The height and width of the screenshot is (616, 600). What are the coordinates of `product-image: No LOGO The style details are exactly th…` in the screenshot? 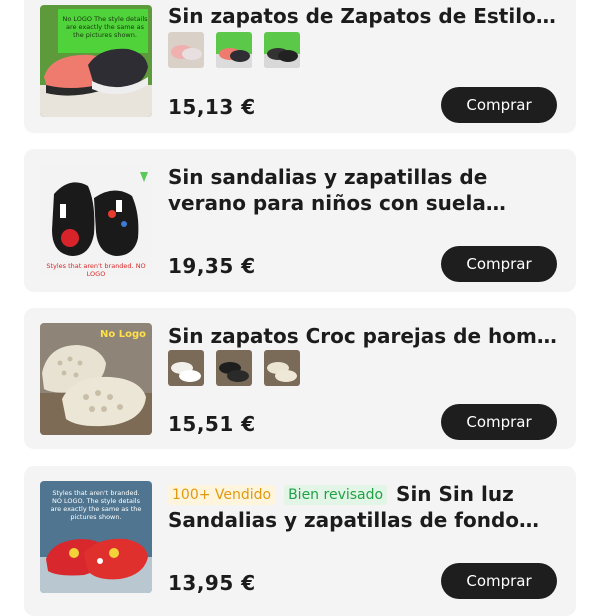 It's located at (96, 61).